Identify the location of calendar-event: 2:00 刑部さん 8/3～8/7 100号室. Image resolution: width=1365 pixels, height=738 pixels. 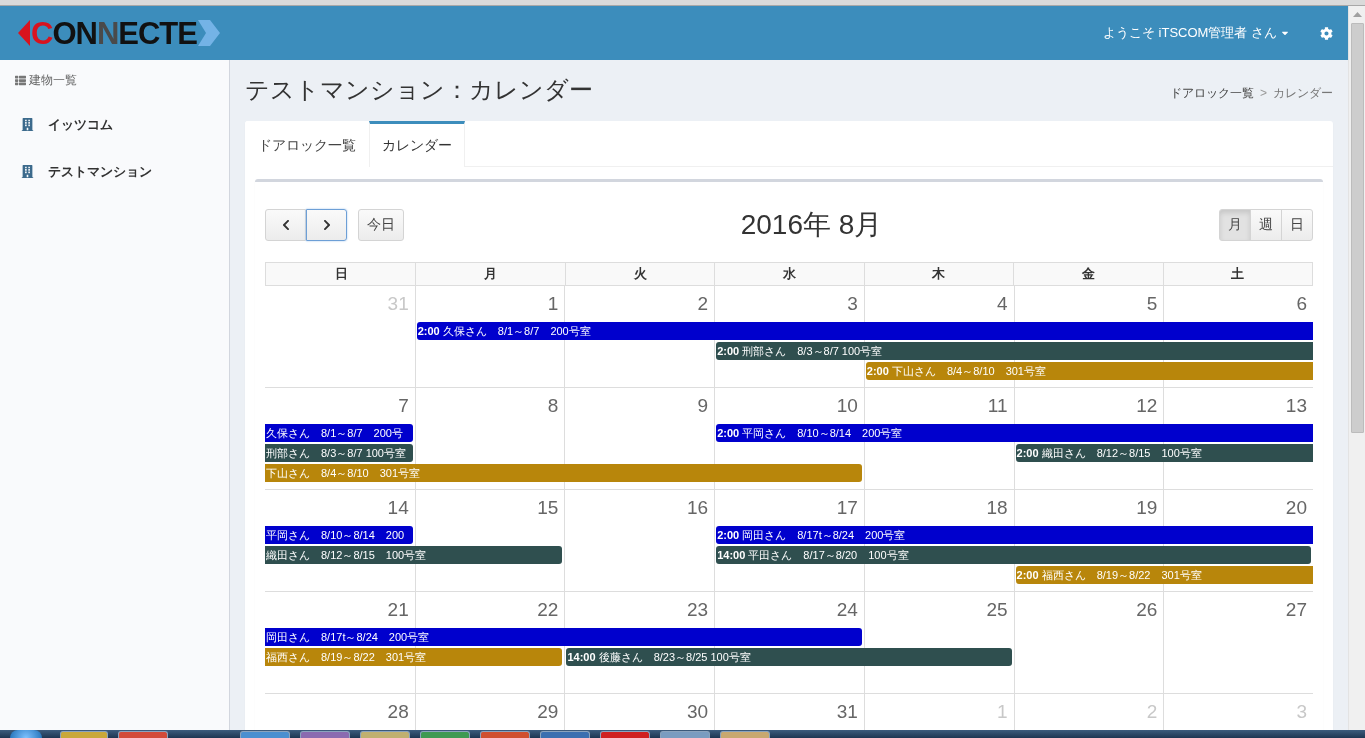
(1014, 351).